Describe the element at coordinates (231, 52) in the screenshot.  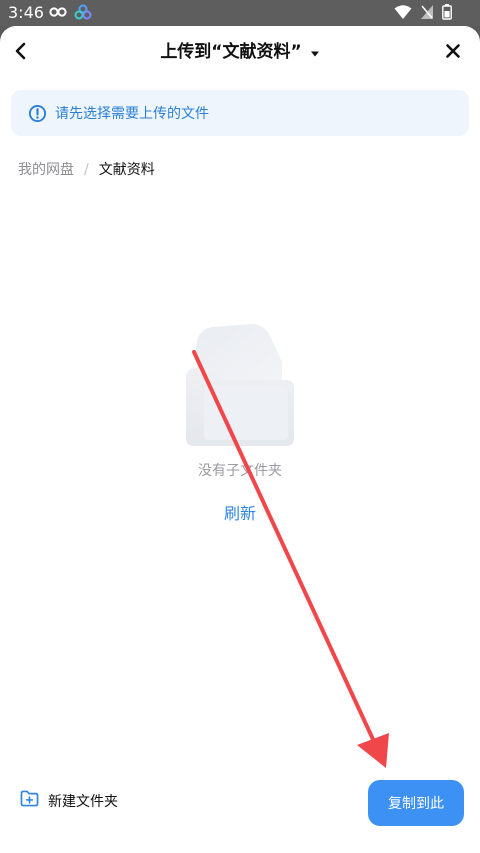
I see `page-title: 上传到“文献资料”` at that location.